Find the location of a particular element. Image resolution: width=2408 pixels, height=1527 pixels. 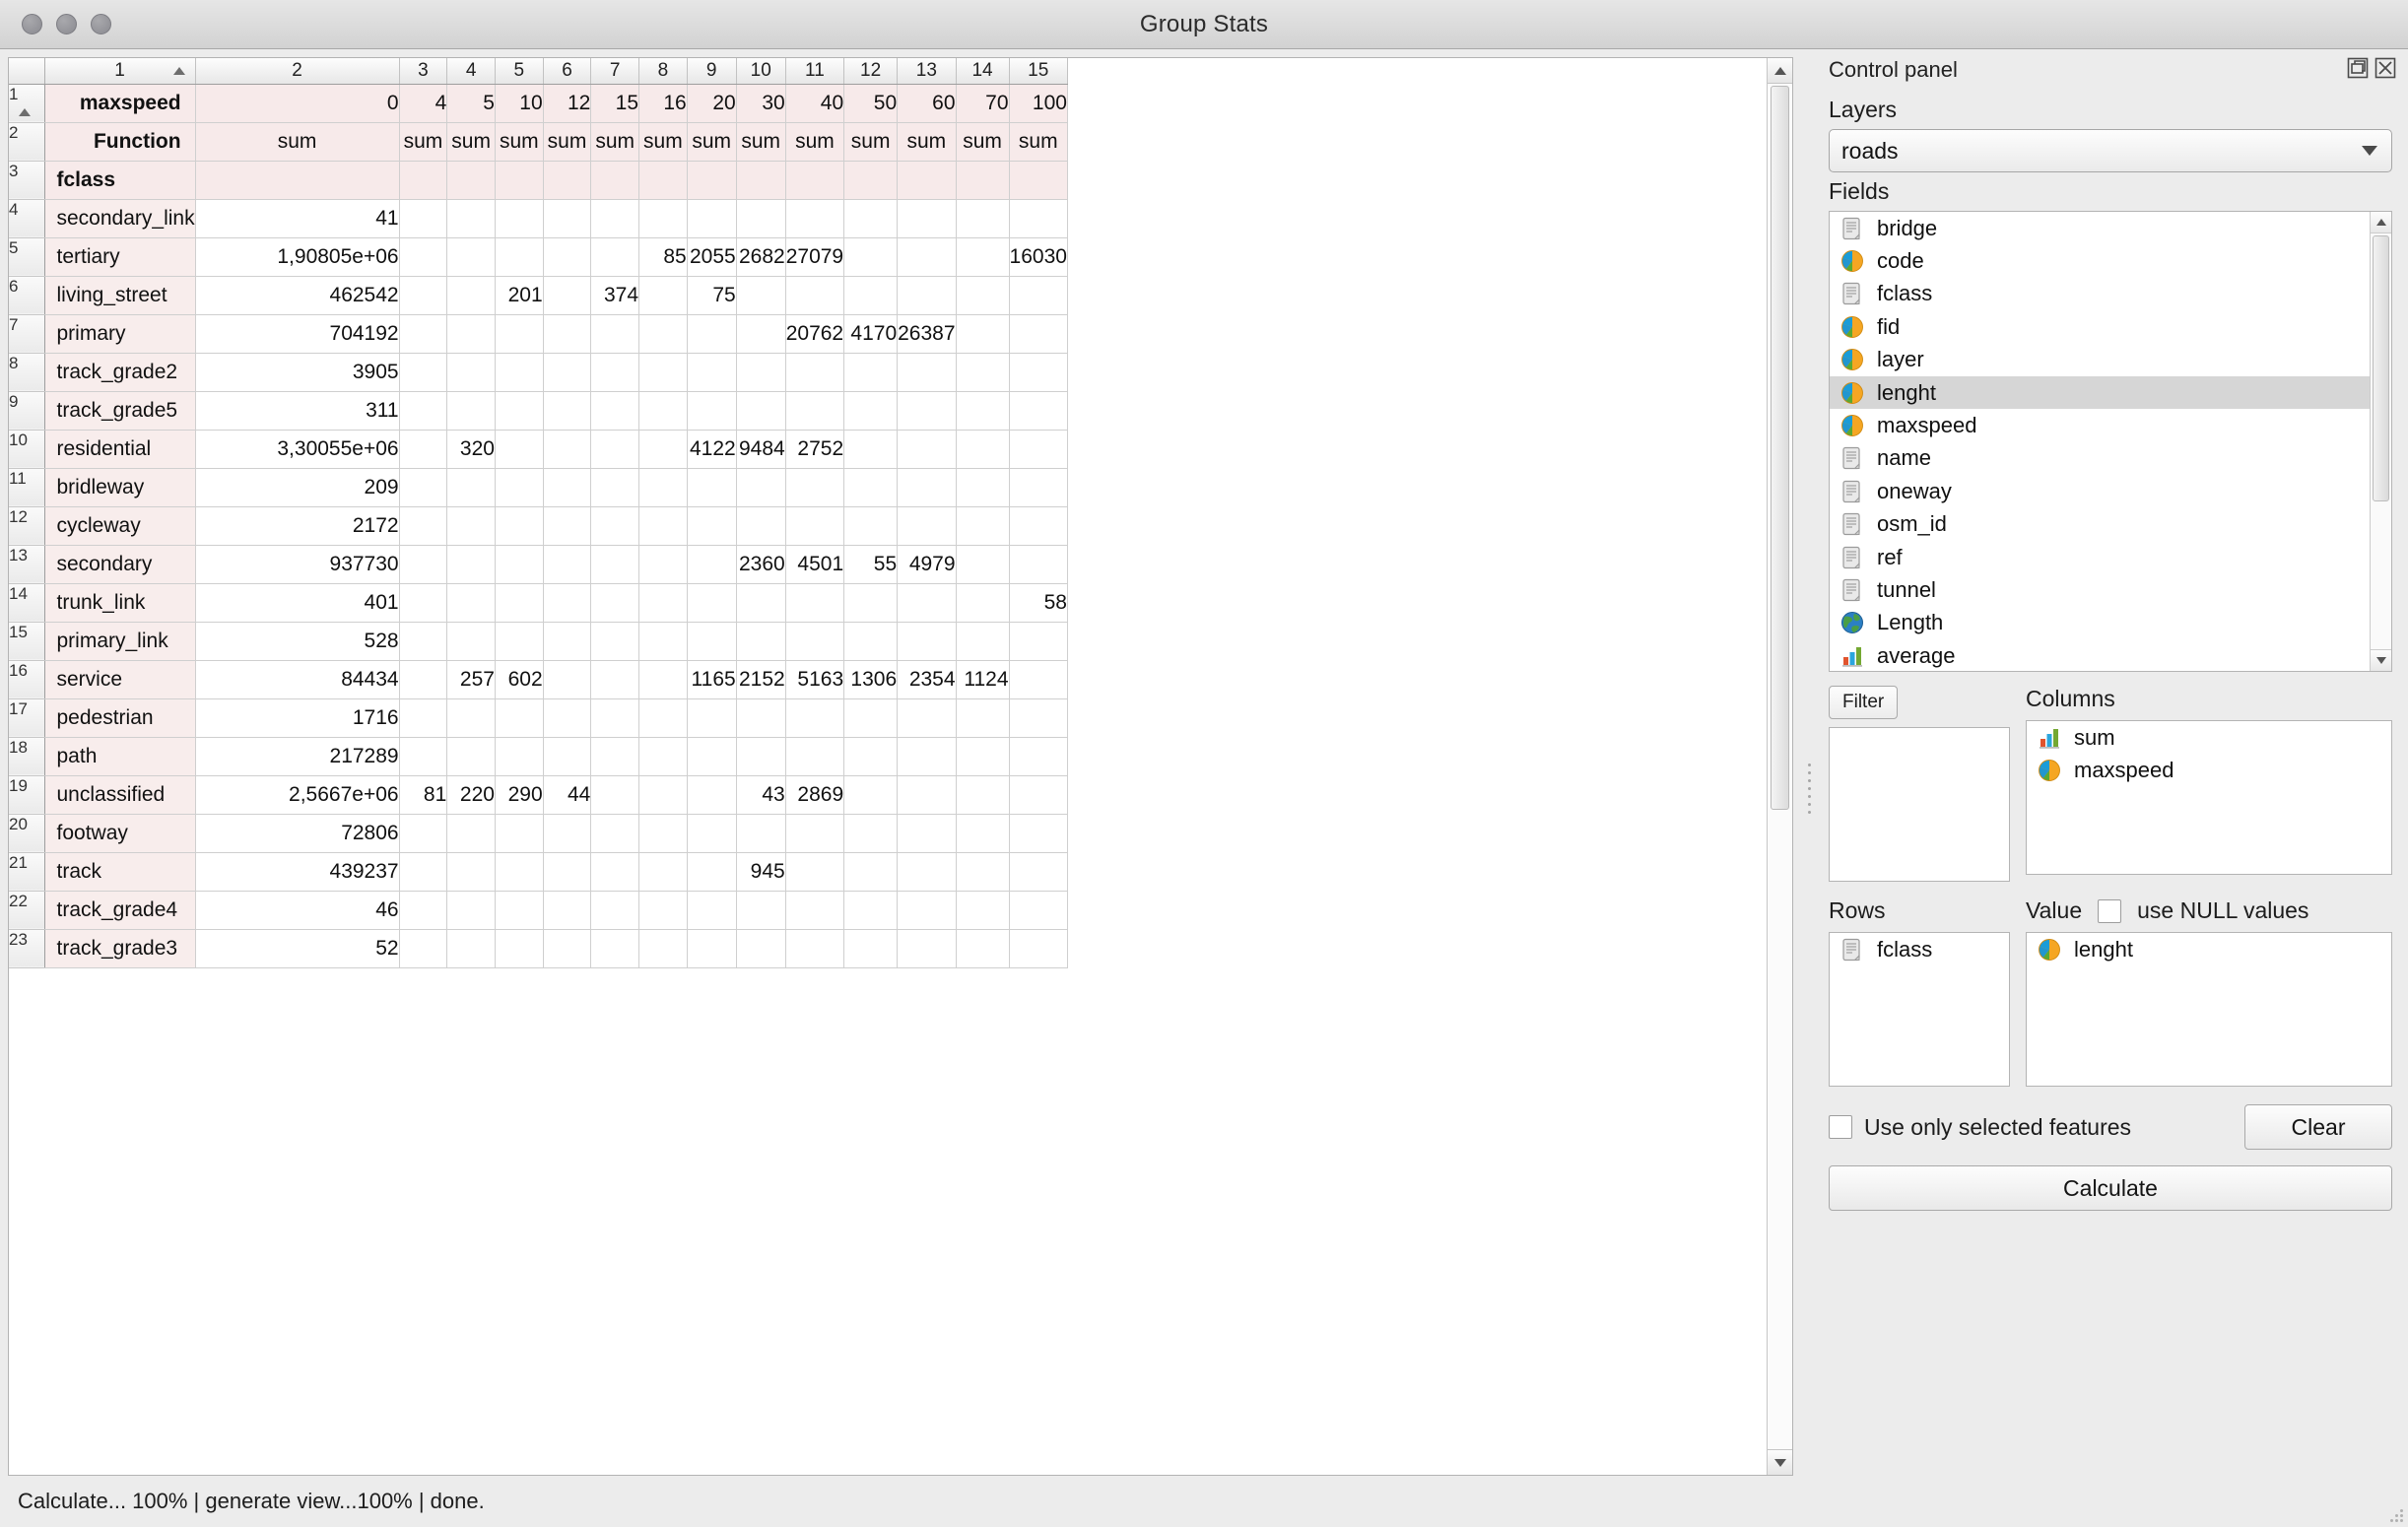

minimize-window-button is located at coordinates (66, 24).